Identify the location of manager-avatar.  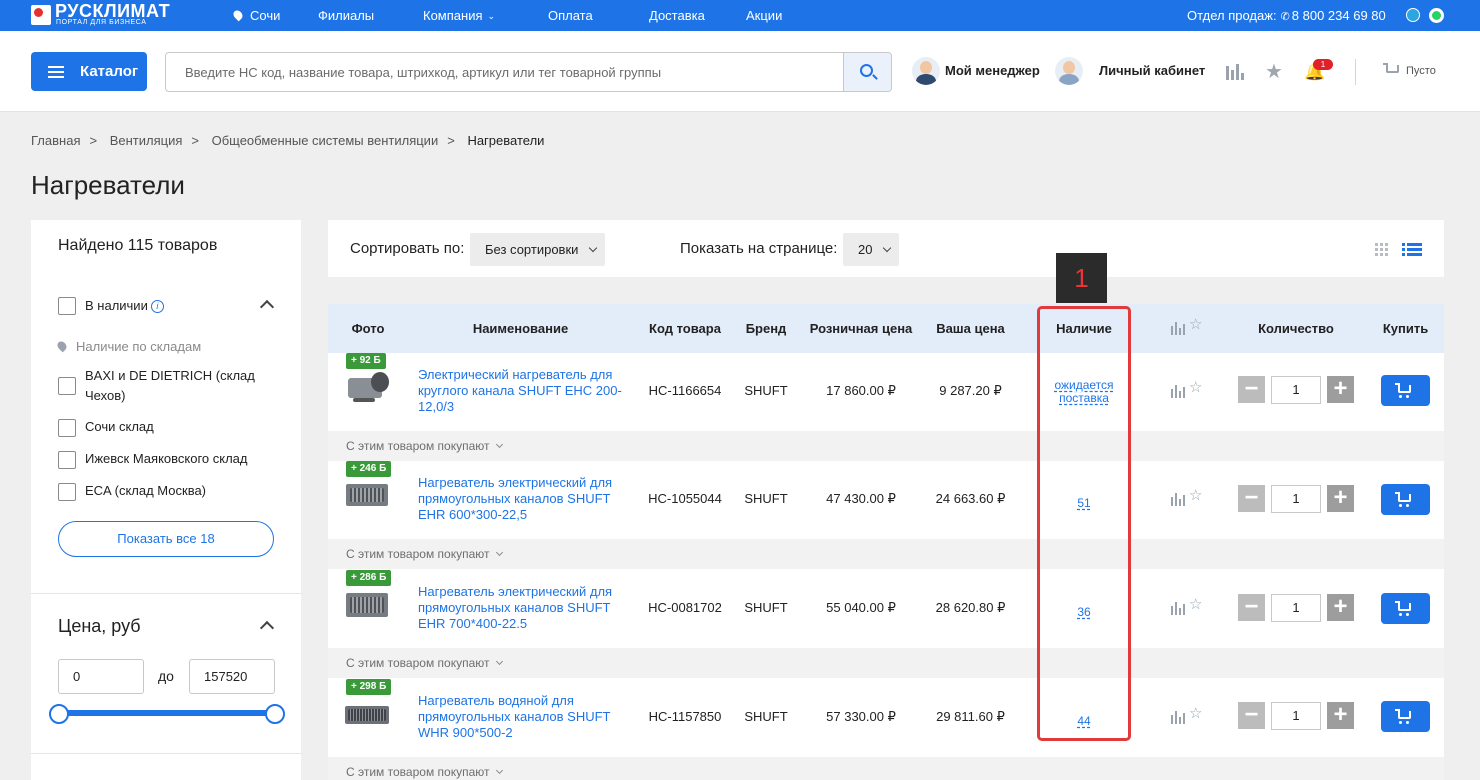
(926, 71).